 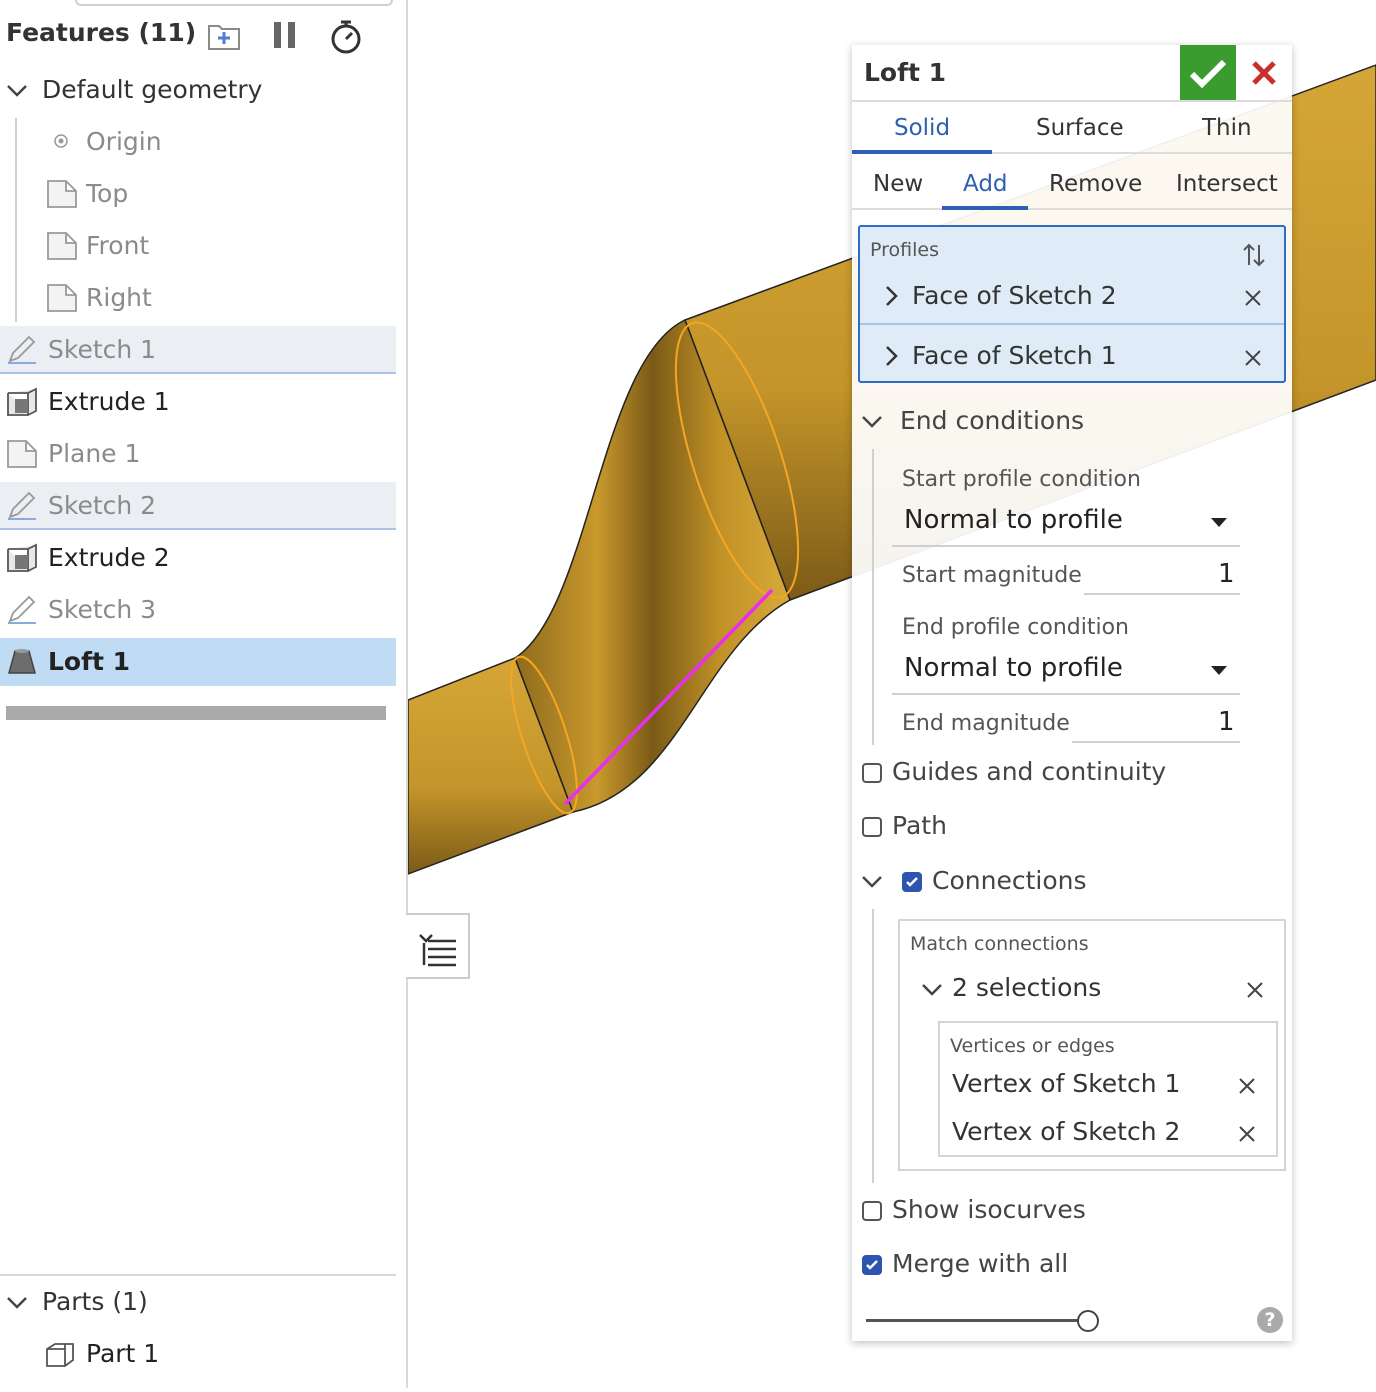 I want to click on section-guide-line, so click(x=873, y=597).